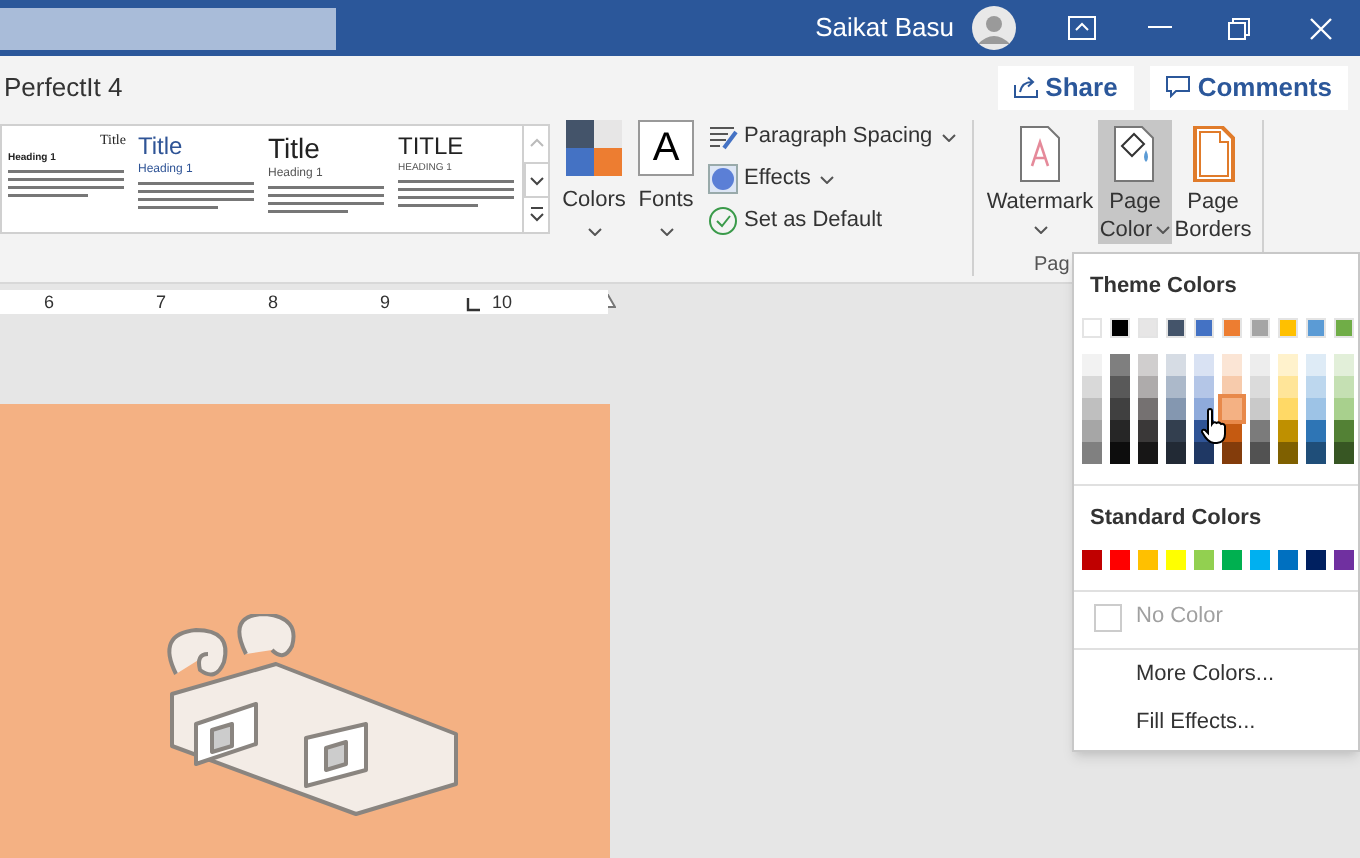  What do you see at coordinates (326, 200) in the screenshot?
I see `body-text-lines` at bounding box center [326, 200].